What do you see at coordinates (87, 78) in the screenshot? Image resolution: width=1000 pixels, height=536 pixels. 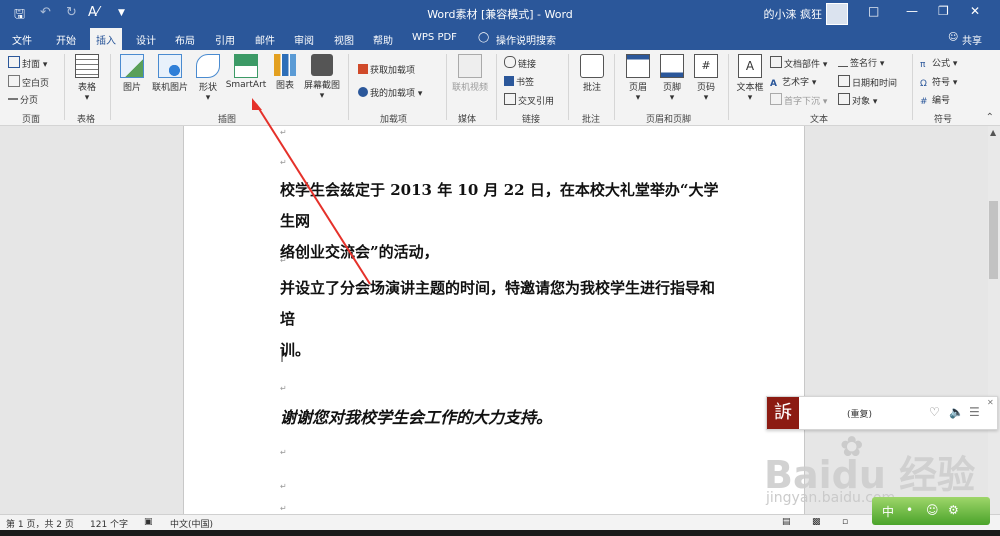 I see `table-button: 表格 ▾` at bounding box center [87, 78].